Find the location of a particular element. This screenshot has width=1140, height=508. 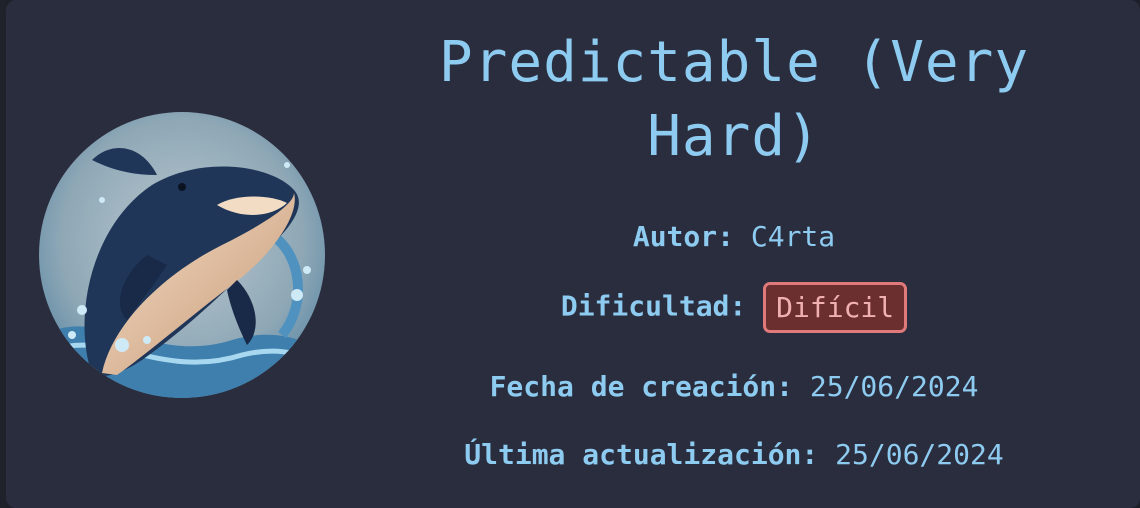

difficulty-label: Dificultad: is located at coordinates (653, 306).